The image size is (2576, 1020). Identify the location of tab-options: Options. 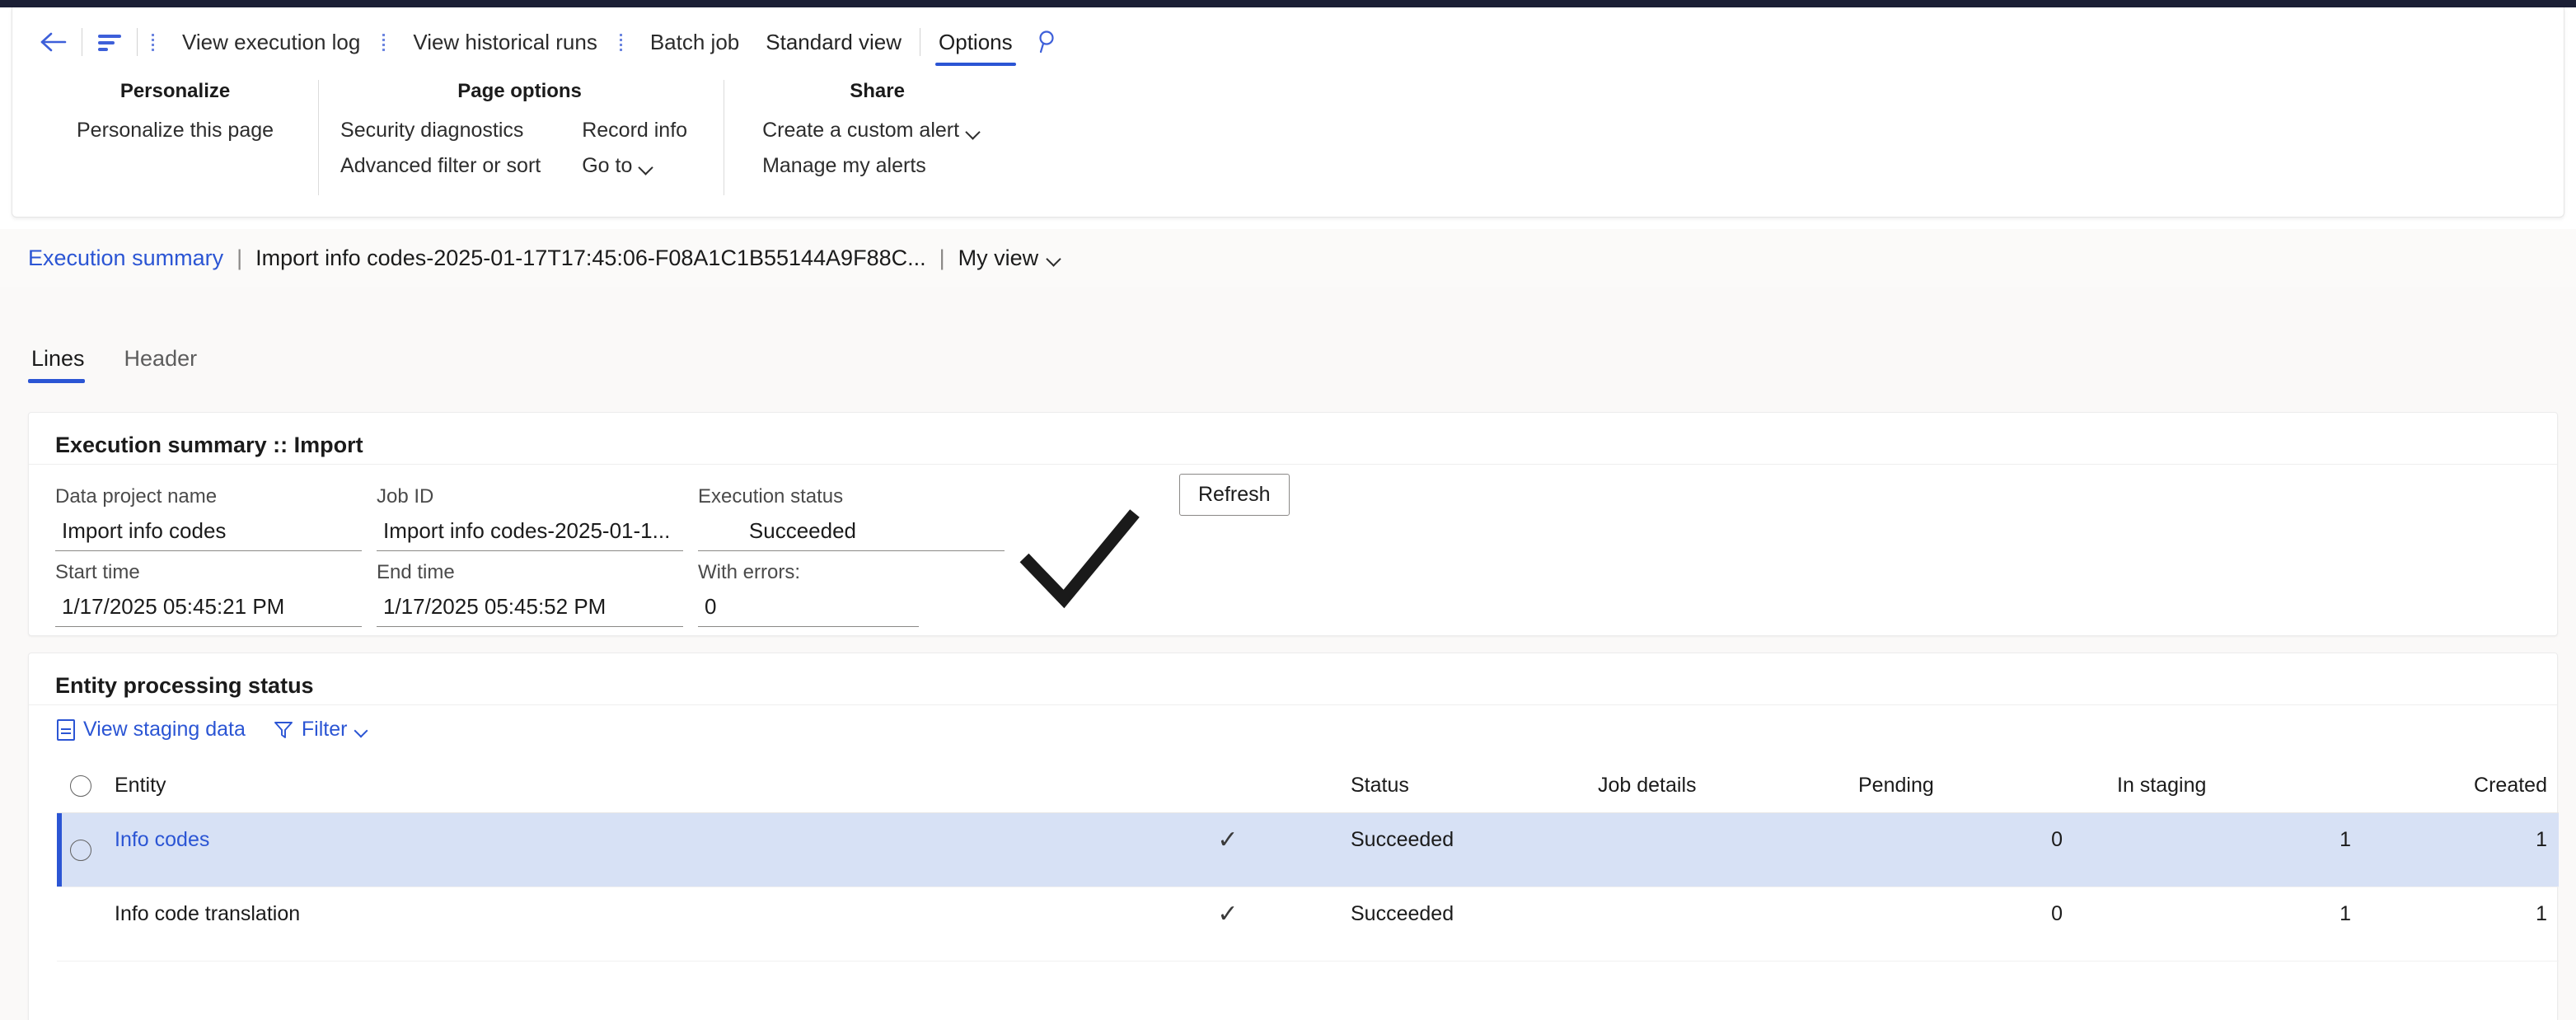
(975, 43).